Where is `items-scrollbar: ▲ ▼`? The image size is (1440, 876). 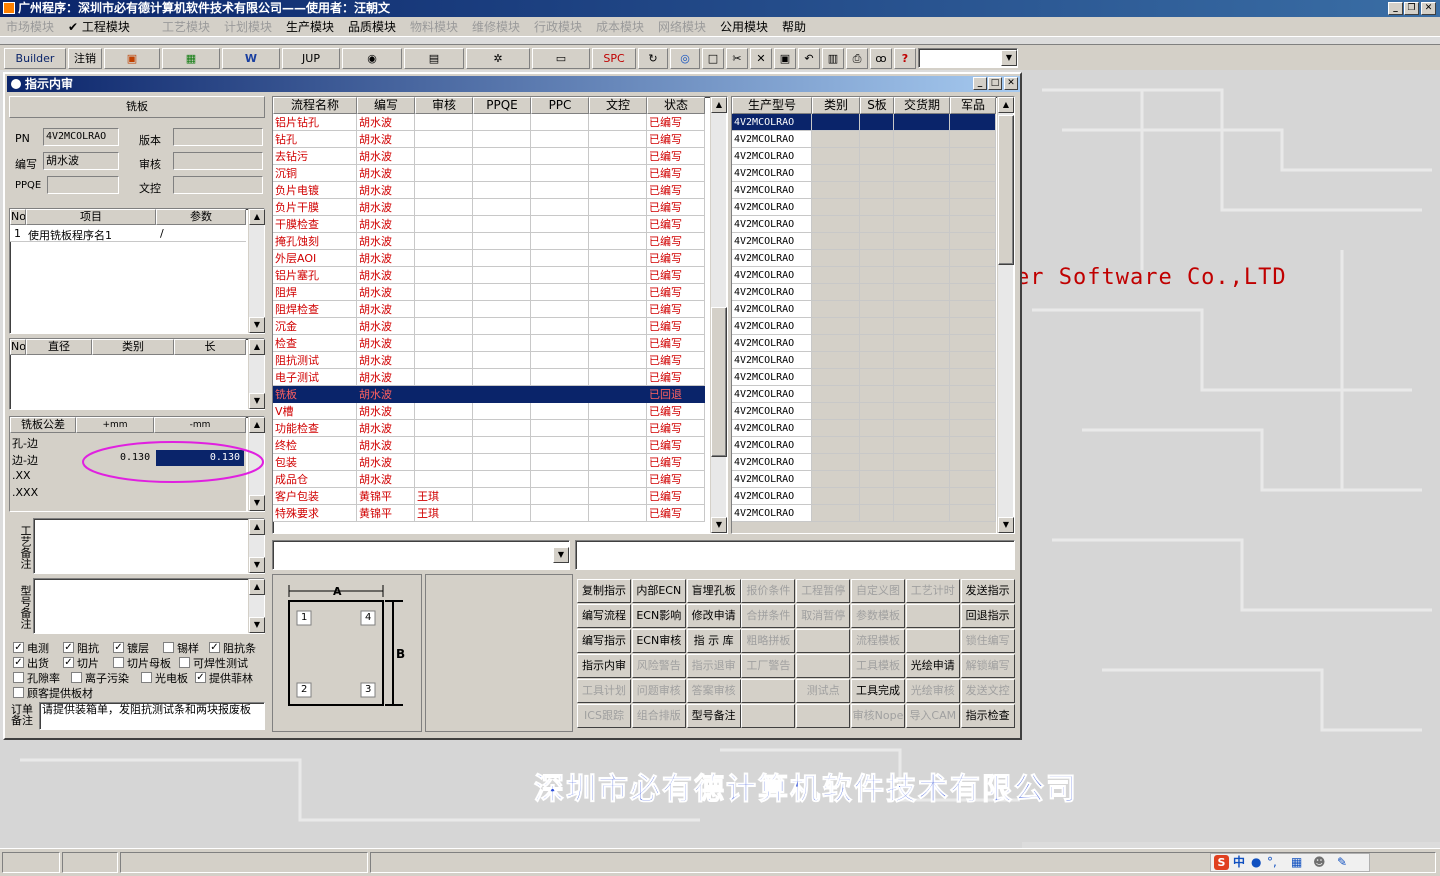
items-scrollbar: ▲ ▼ is located at coordinates (256, 271).